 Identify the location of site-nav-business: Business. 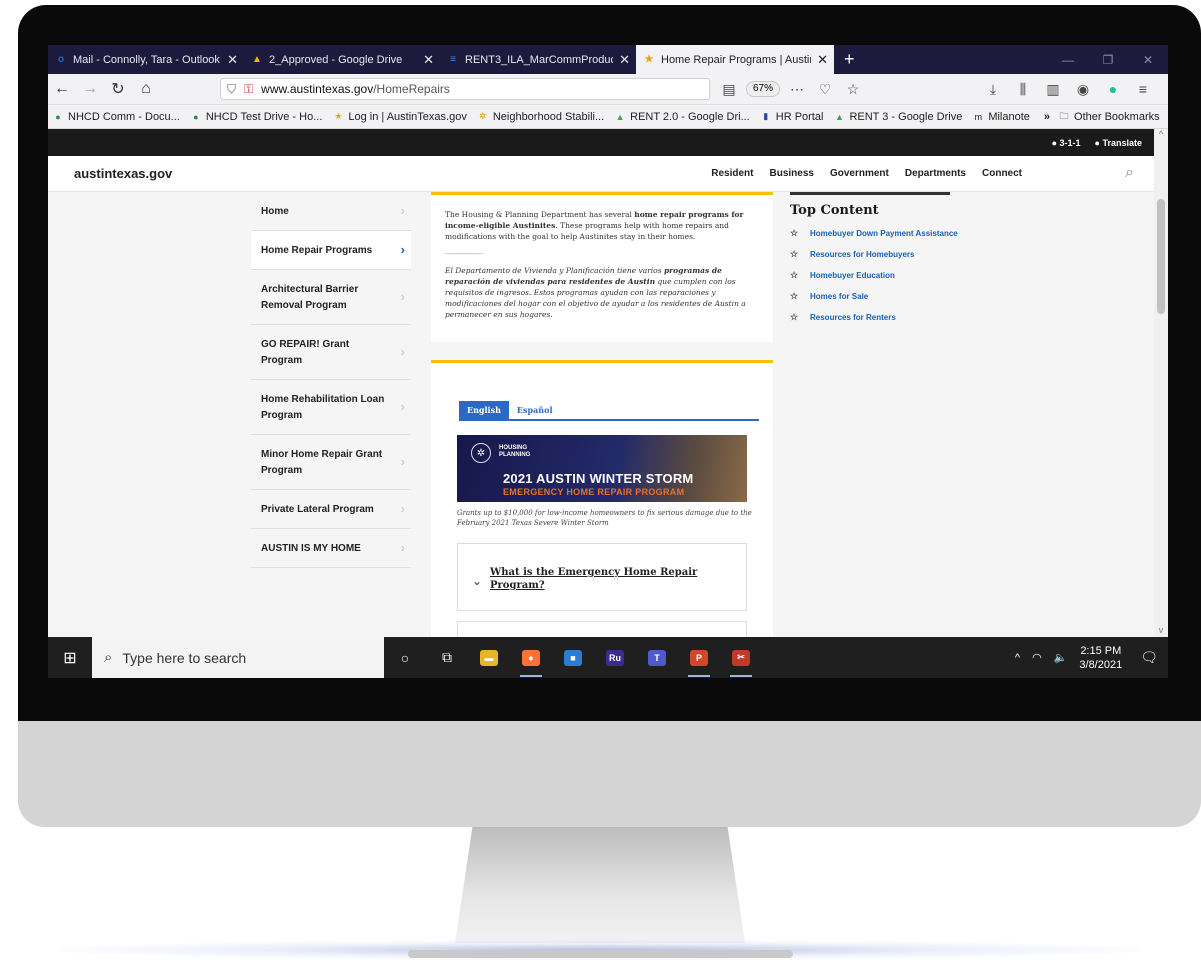
(791, 173).